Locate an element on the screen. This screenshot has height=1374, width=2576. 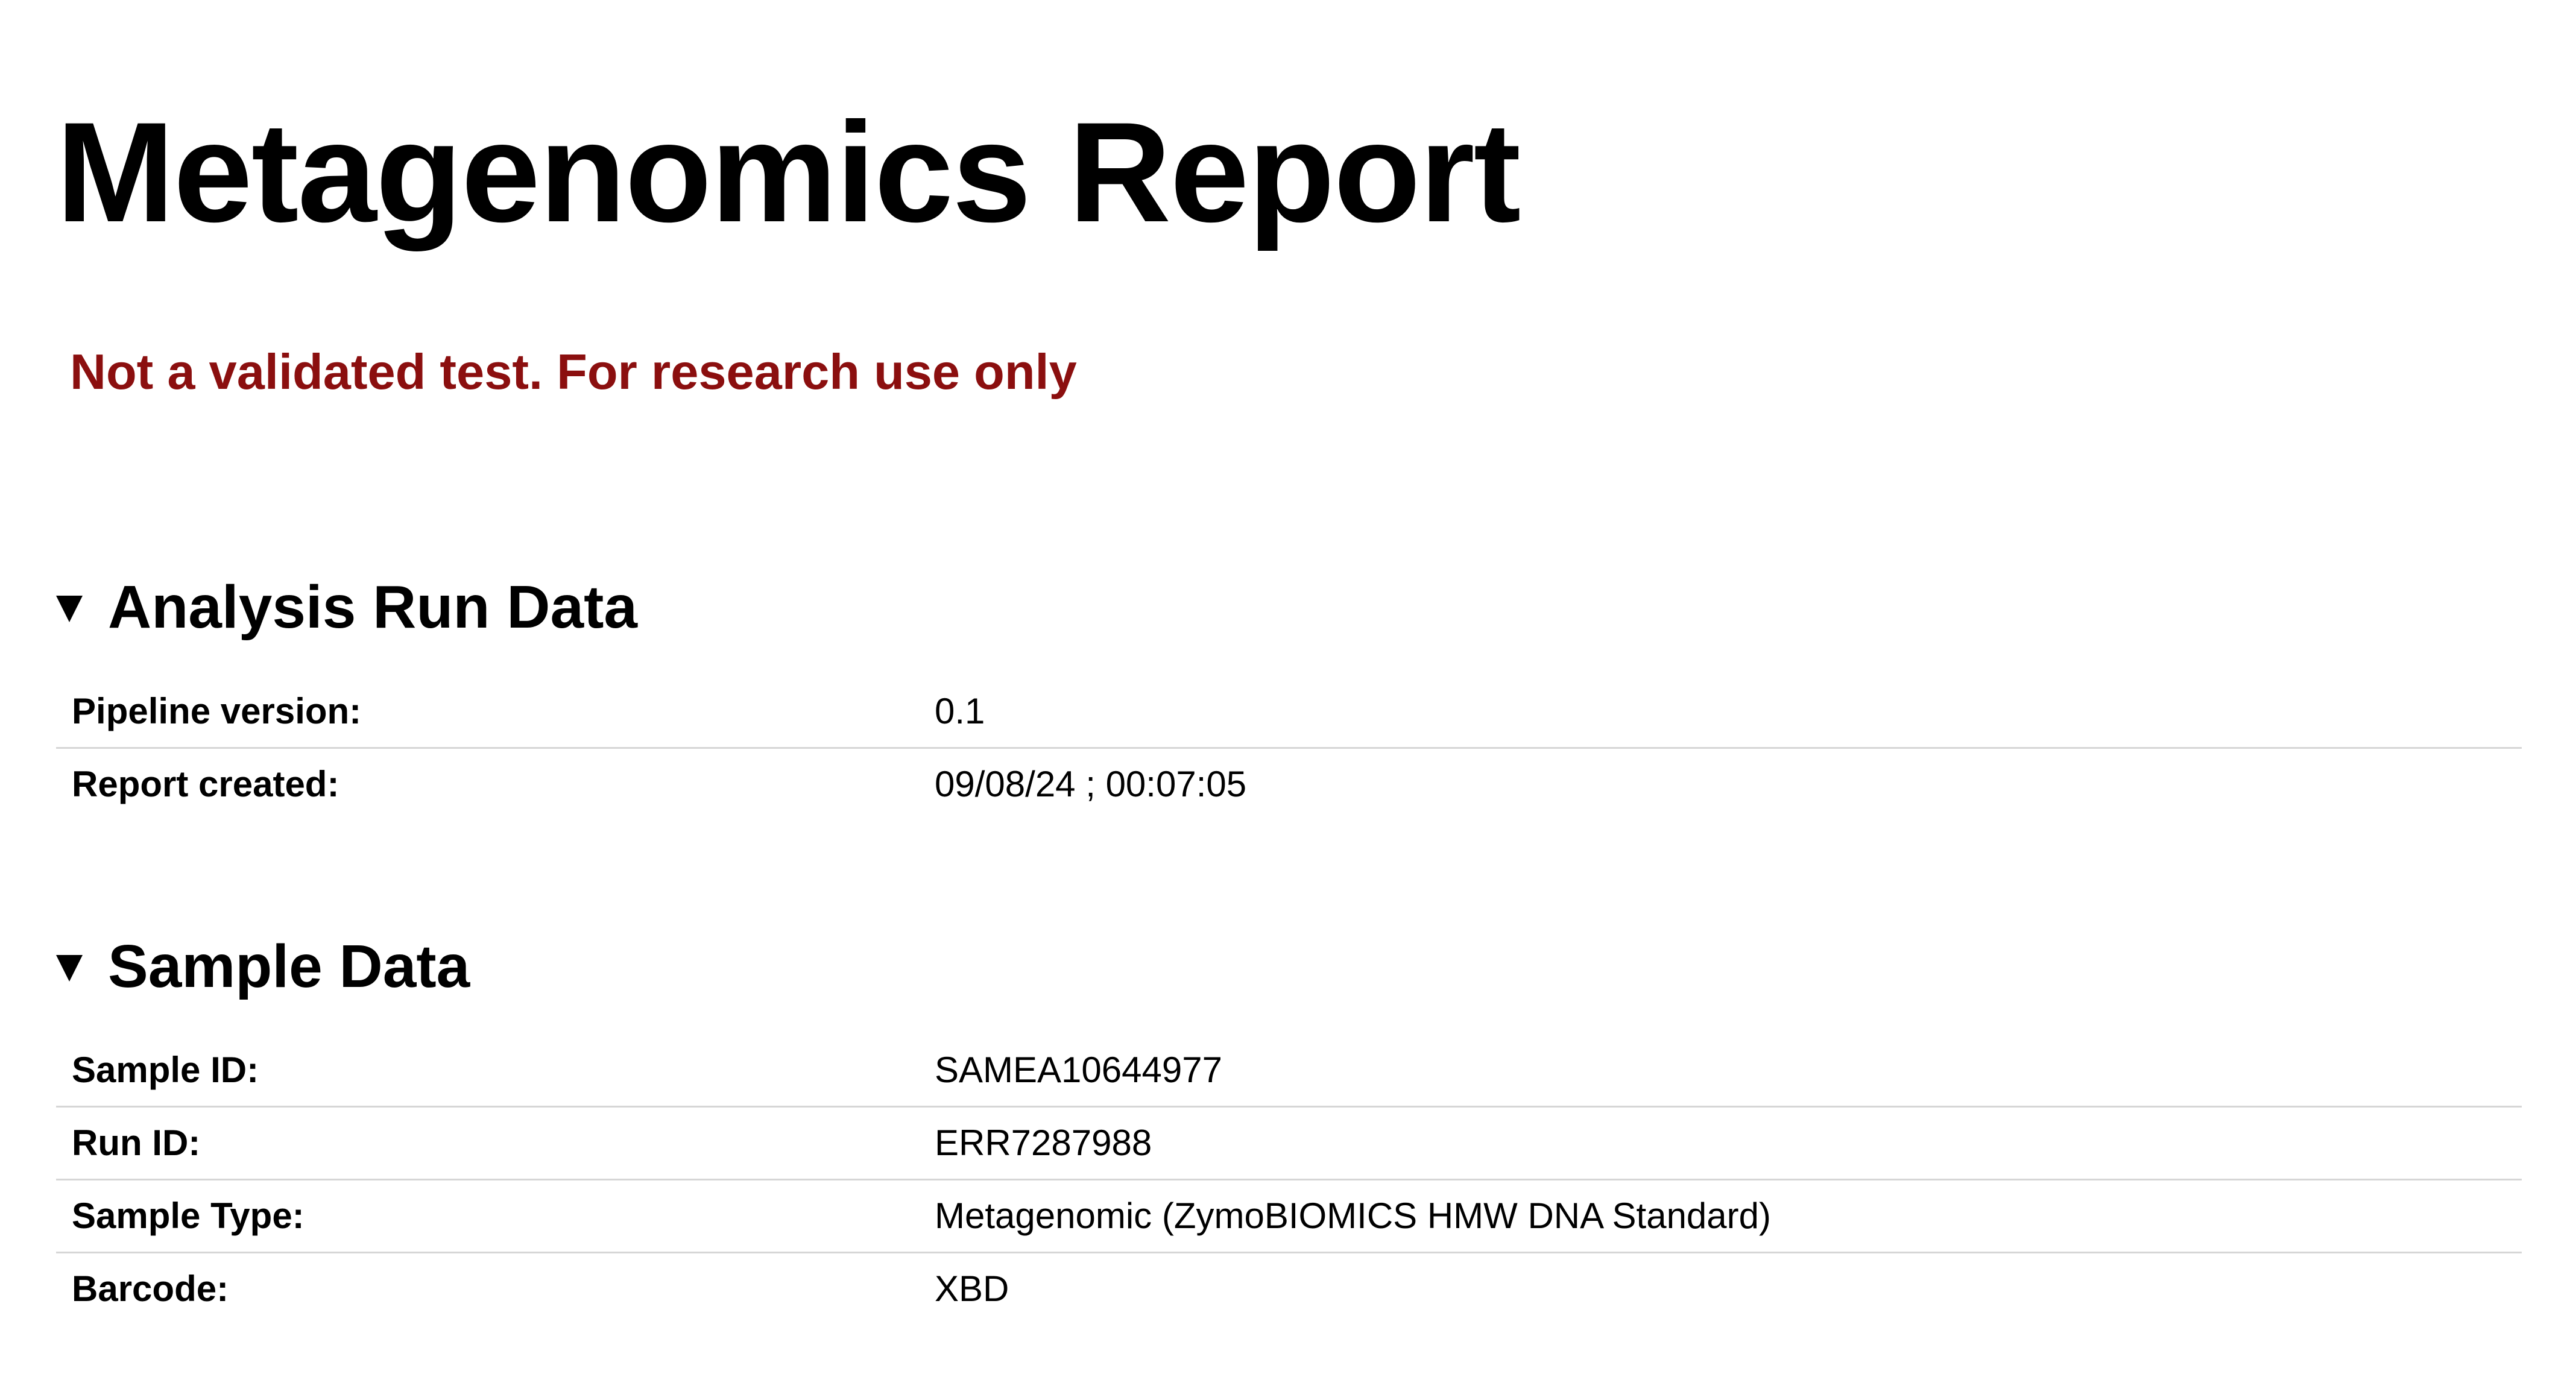
table-row: Barcode: XBD is located at coordinates (1289, 1288).